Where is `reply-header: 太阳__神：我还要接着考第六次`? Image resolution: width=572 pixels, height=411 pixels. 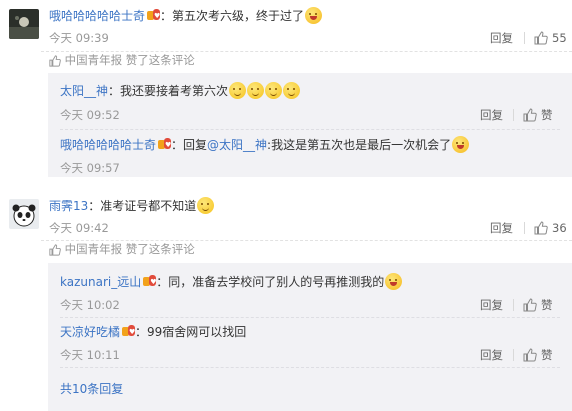 reply-header: 太阳__神：我还要接着考第六次 is located at coordinates (180, 91).